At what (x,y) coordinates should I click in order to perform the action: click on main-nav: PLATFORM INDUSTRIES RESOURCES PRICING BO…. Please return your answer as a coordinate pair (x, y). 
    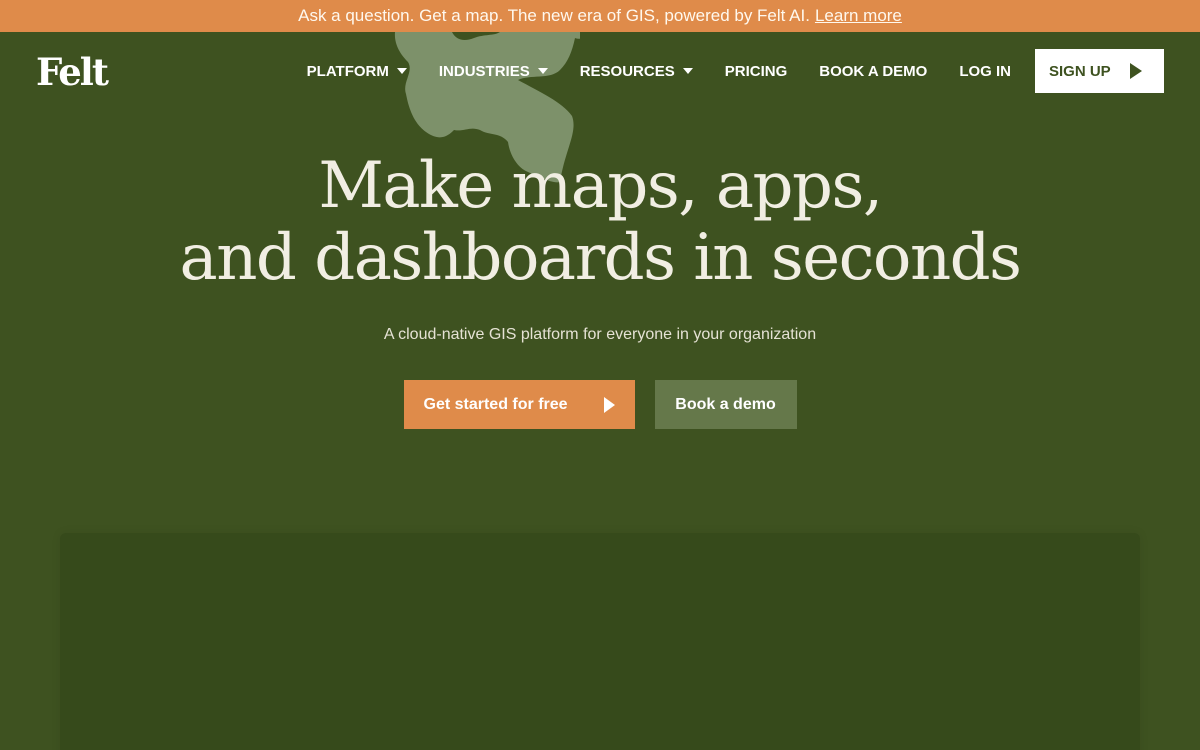
    Looking at the image, I should click on (735, 71).